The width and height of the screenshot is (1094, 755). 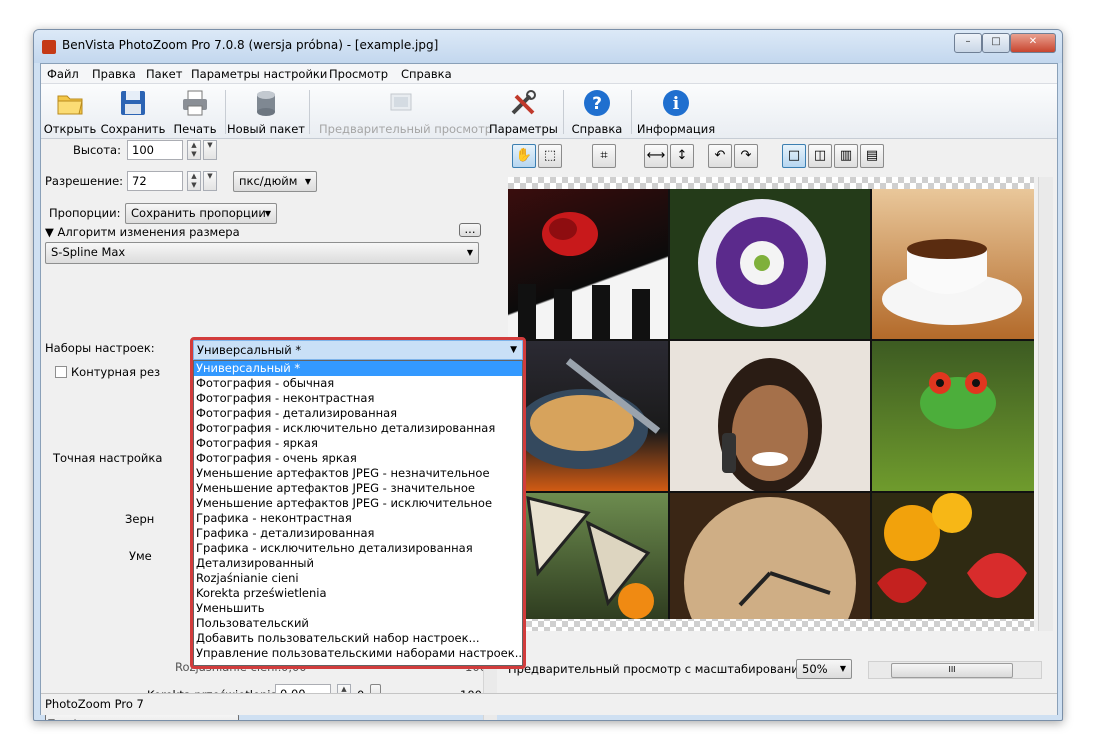 I want to click on contour-label: Контурная рез, so click(x=116, y=372).